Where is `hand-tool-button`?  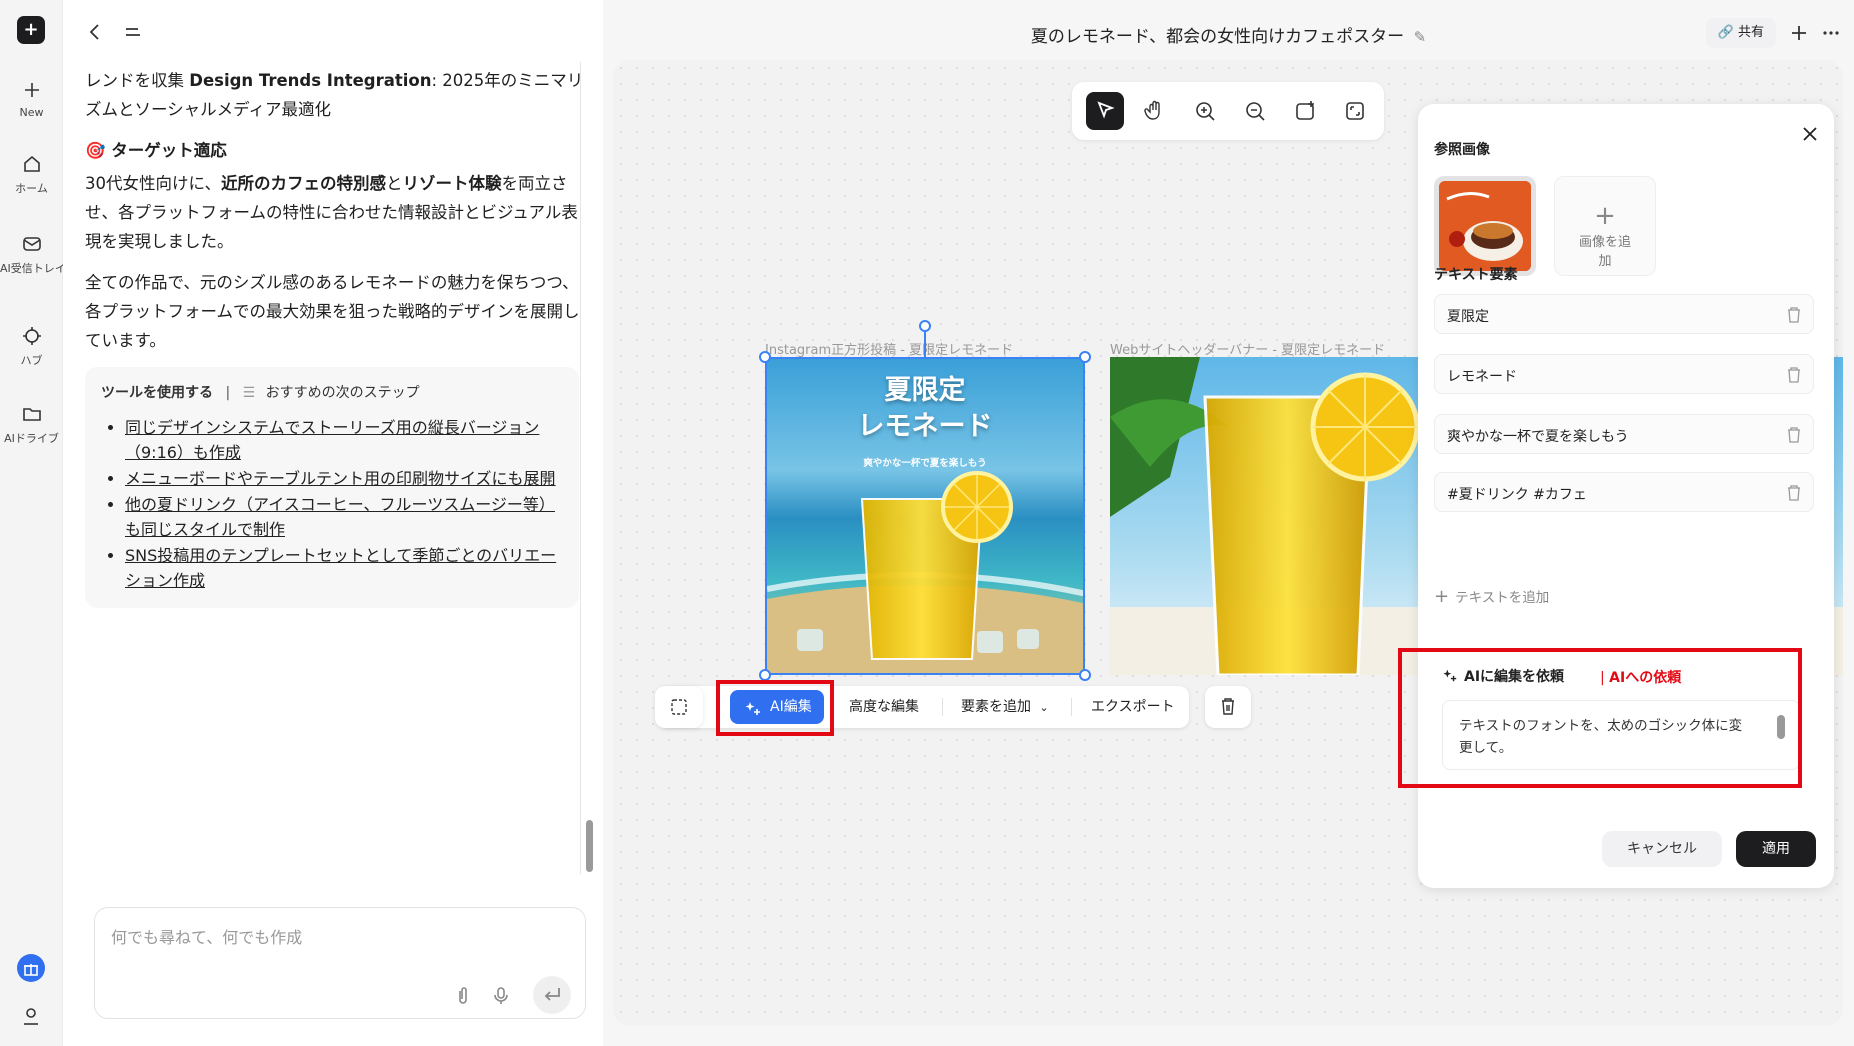
hand-tool-button is located at coordinates (1155, 111).